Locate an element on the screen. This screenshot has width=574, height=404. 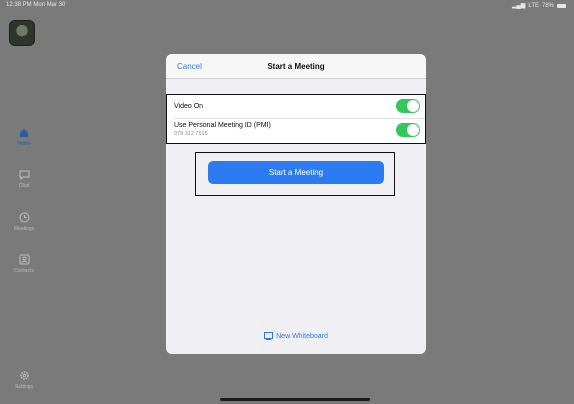
home-indicator is located at coordinates (295, 399).